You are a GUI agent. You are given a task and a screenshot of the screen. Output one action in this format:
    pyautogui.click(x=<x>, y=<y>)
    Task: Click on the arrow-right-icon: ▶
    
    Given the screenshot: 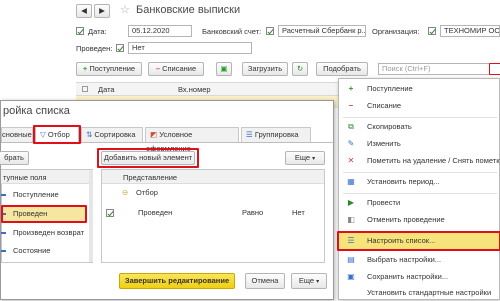 What is the action you would take?
    pyautogui.click(x=102, y=10)
    